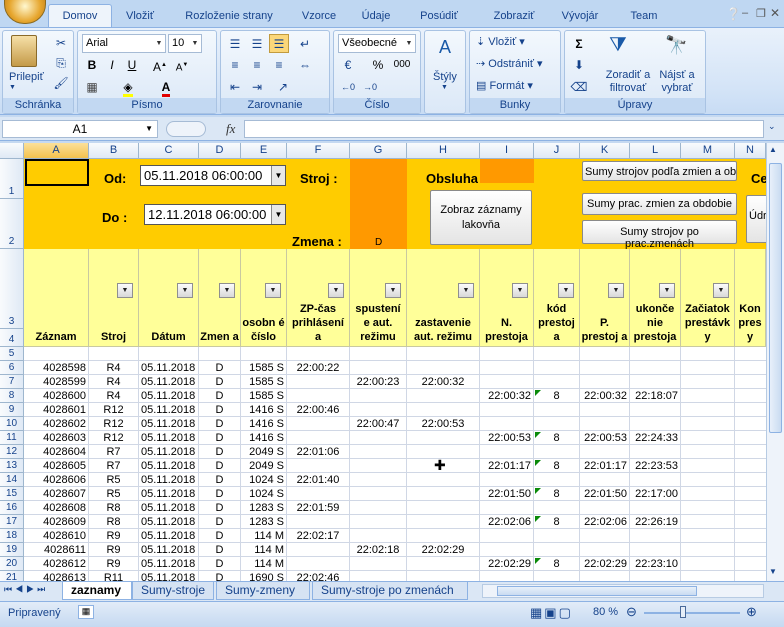 The width and height of the screenshot is (784, 627). I want to click on fill-icon: ⬇, so click(579, 64).